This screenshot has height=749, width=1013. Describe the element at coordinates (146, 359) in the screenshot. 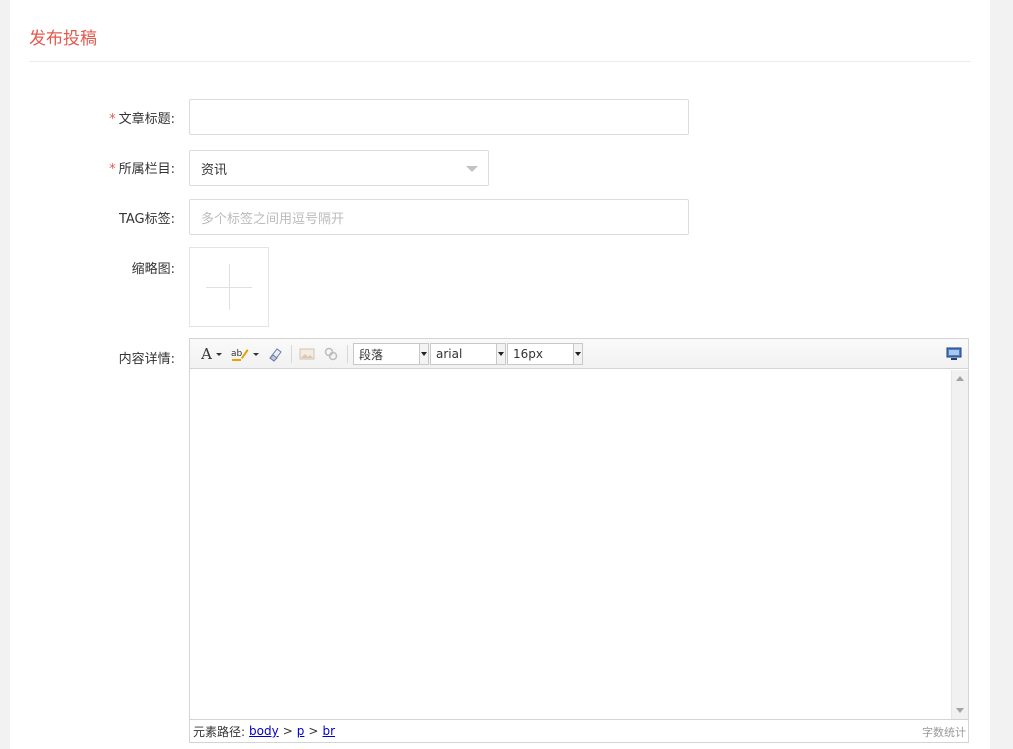

I see `content-label: 内容详情:` at that location.